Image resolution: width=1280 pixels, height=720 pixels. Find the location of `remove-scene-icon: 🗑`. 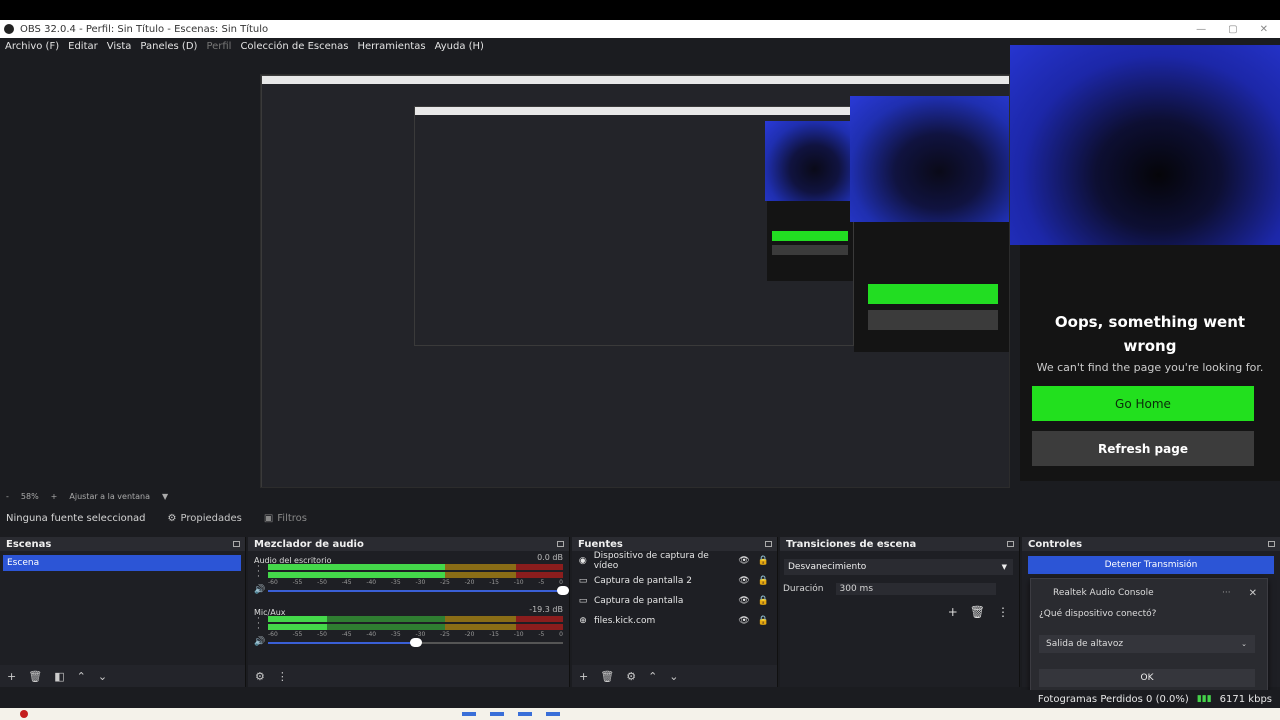

remove-scene-icon: 🗑 is located at coordinates (35, 676).